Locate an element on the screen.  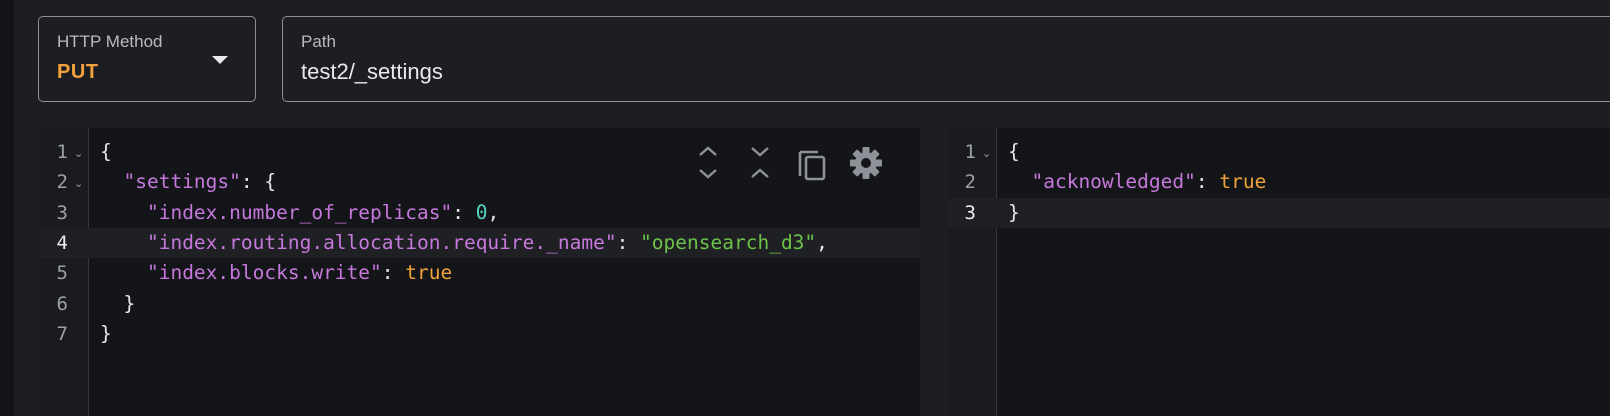
gear-icon is located at coordinates (866, 164).